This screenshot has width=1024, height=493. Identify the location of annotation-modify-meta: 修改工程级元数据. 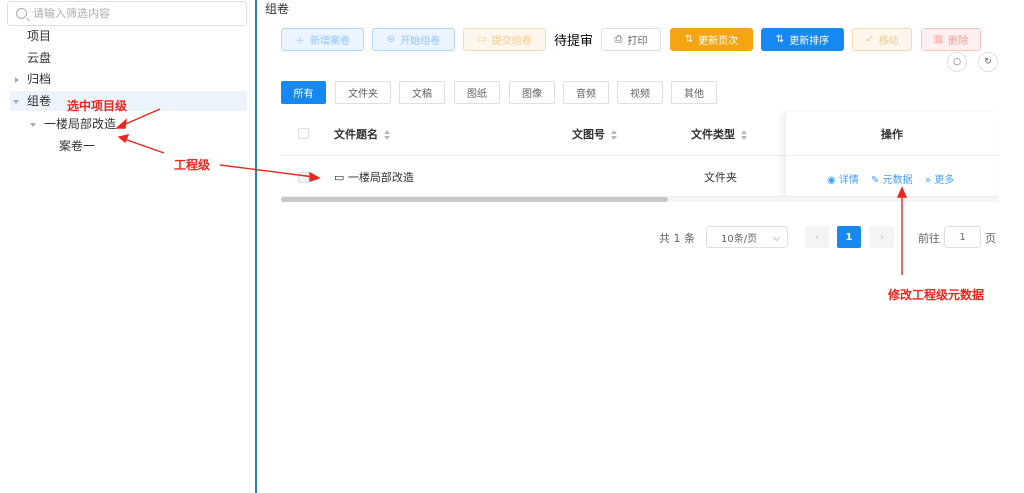
(936, 295).